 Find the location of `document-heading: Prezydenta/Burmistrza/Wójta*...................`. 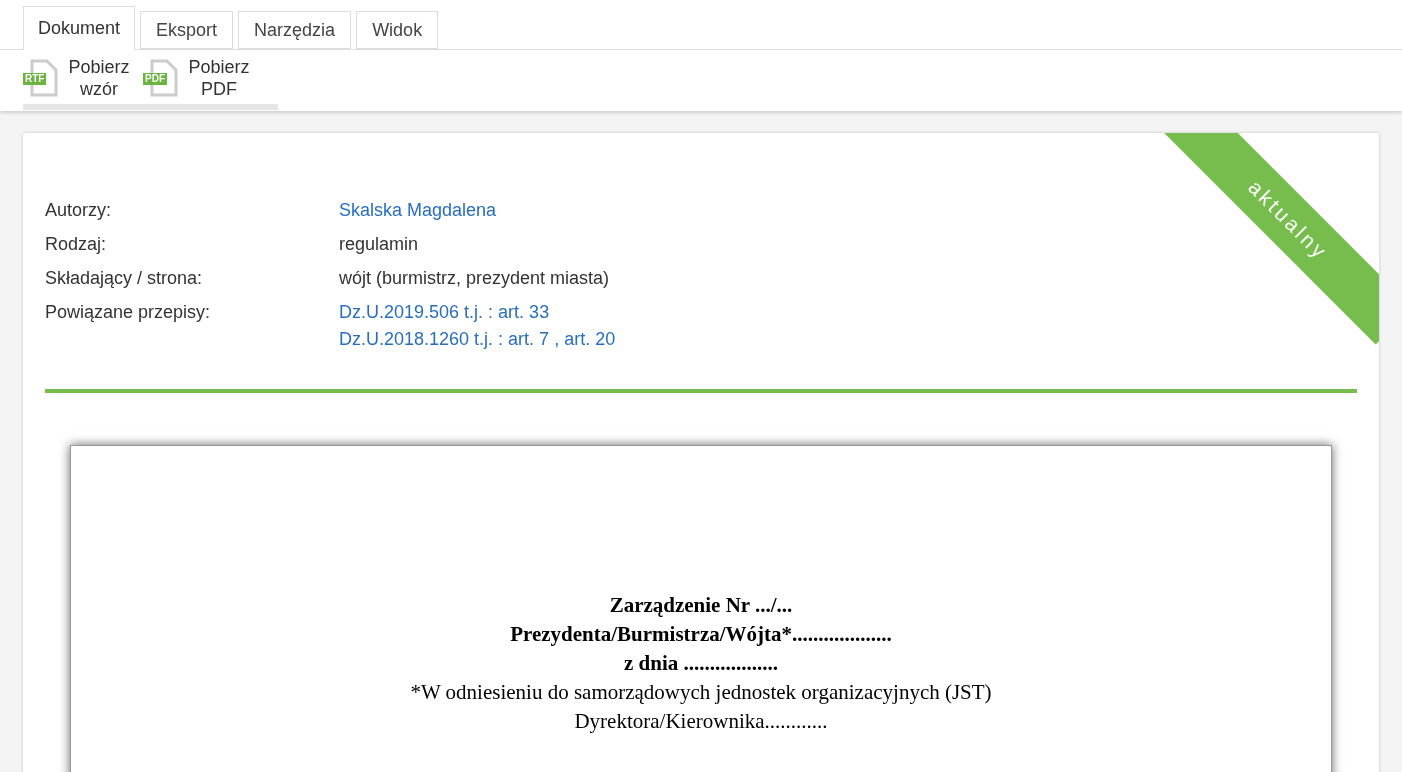

document-heading: Prezydenta/Burmistrza/Wójta*................... is located at coordinates (701, 634).